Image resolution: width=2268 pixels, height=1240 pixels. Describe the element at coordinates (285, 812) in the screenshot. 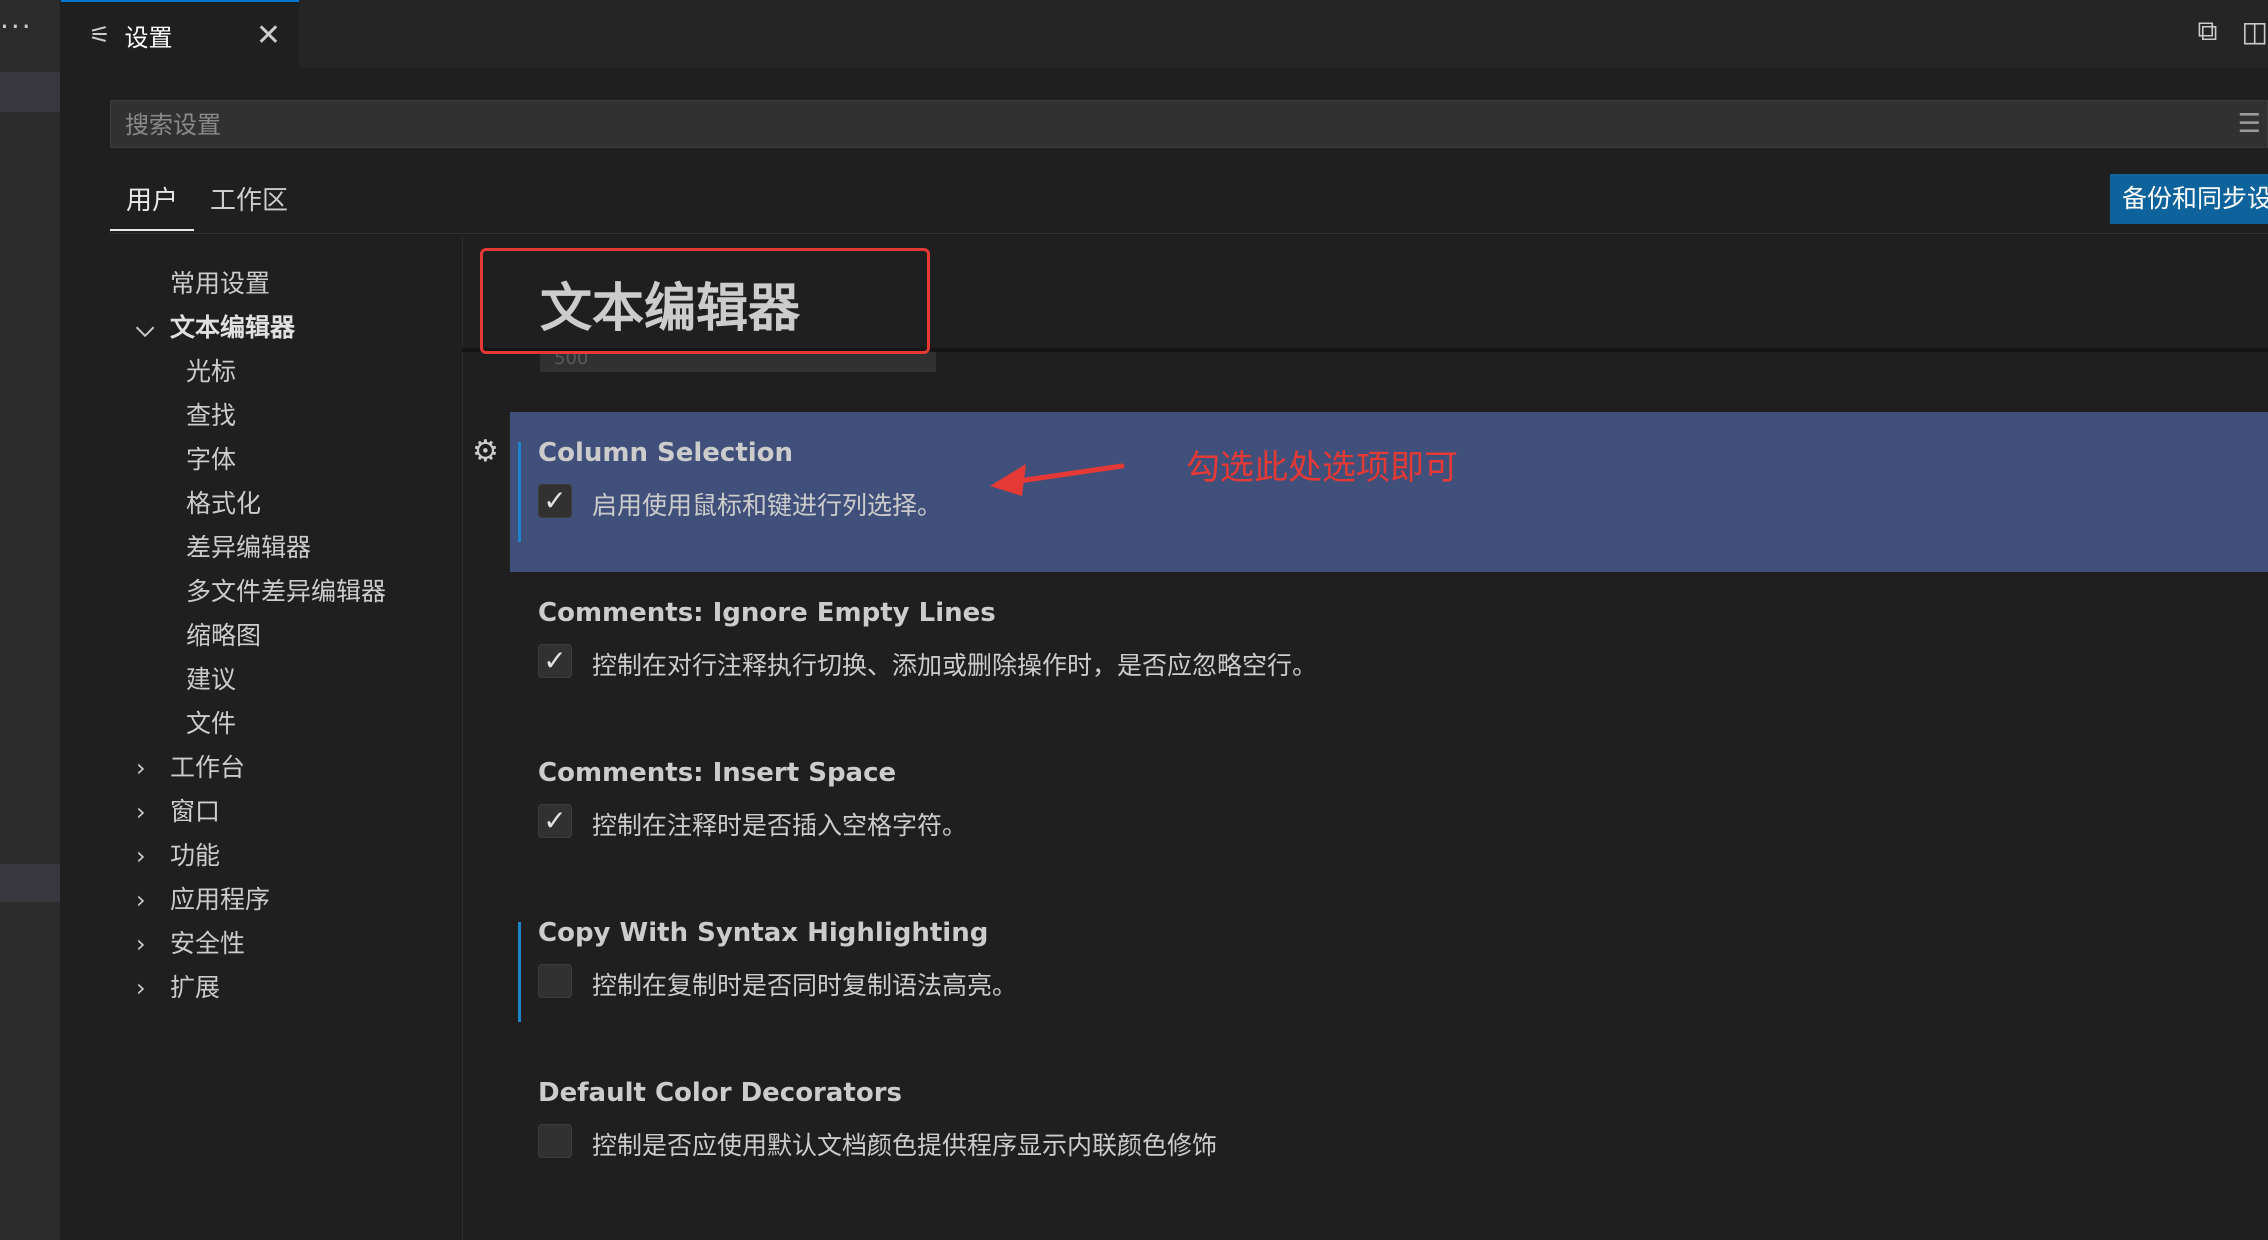

I see `toc-item: › 窗口` at that location.